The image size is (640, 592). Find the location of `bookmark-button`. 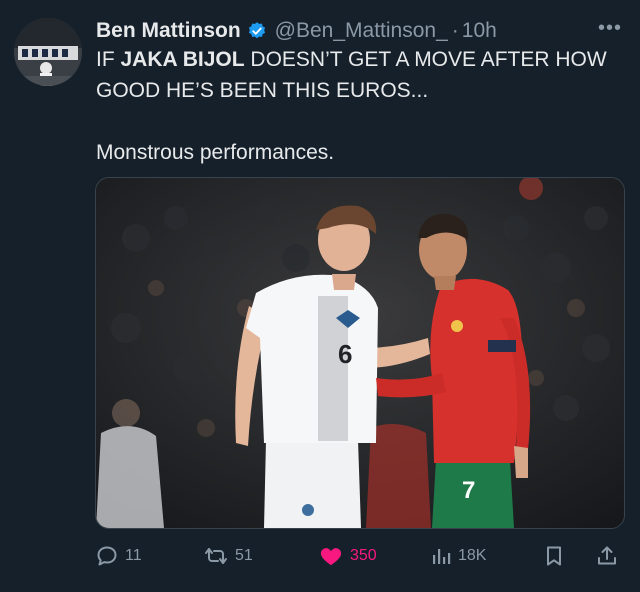

bookmark-button is located at coordinates (554, 556).